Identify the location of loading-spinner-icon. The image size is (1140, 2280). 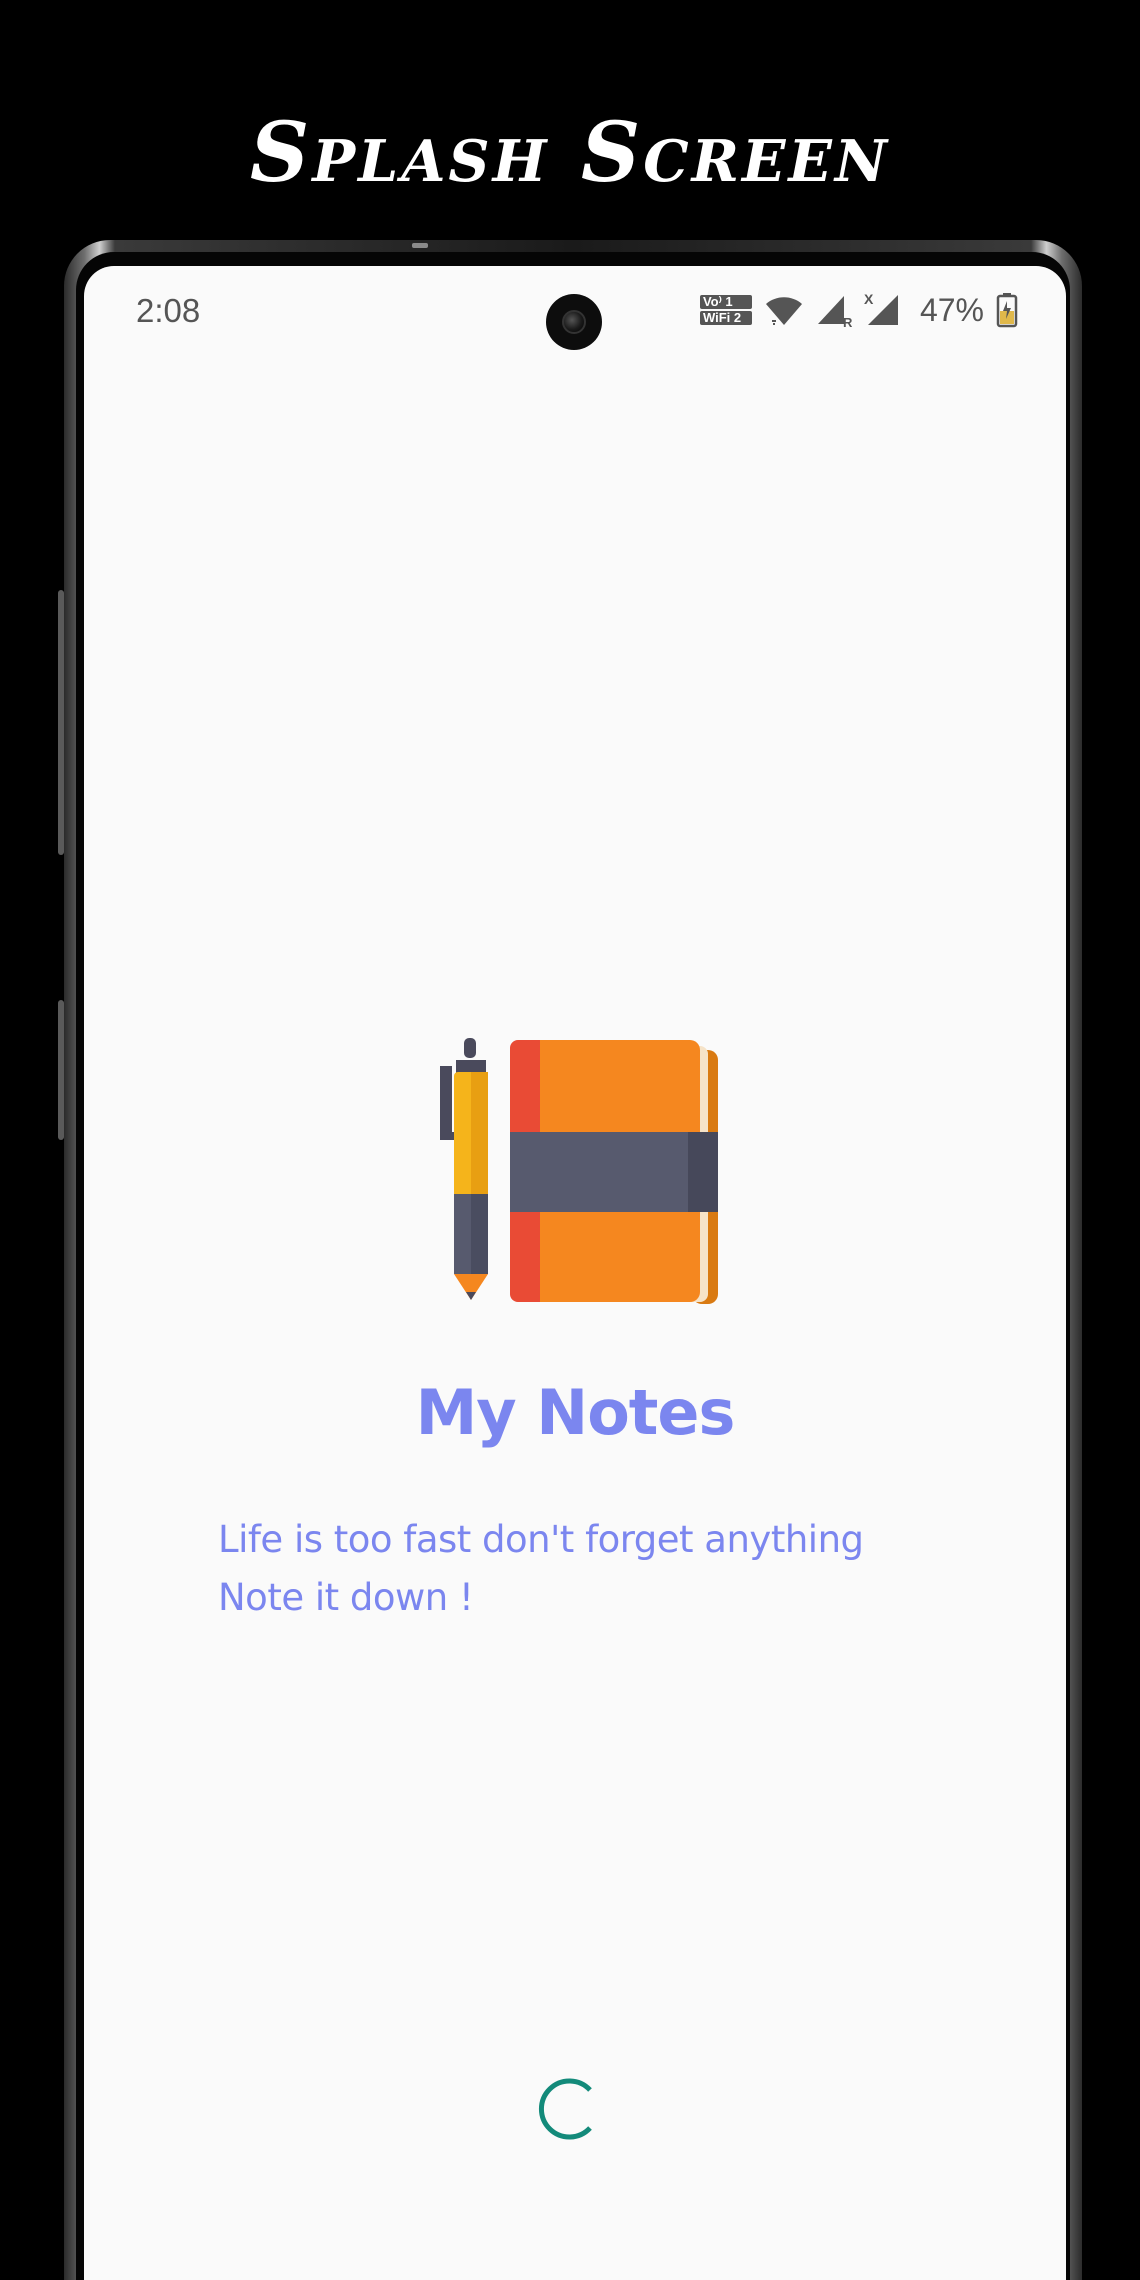
(565, 2109).